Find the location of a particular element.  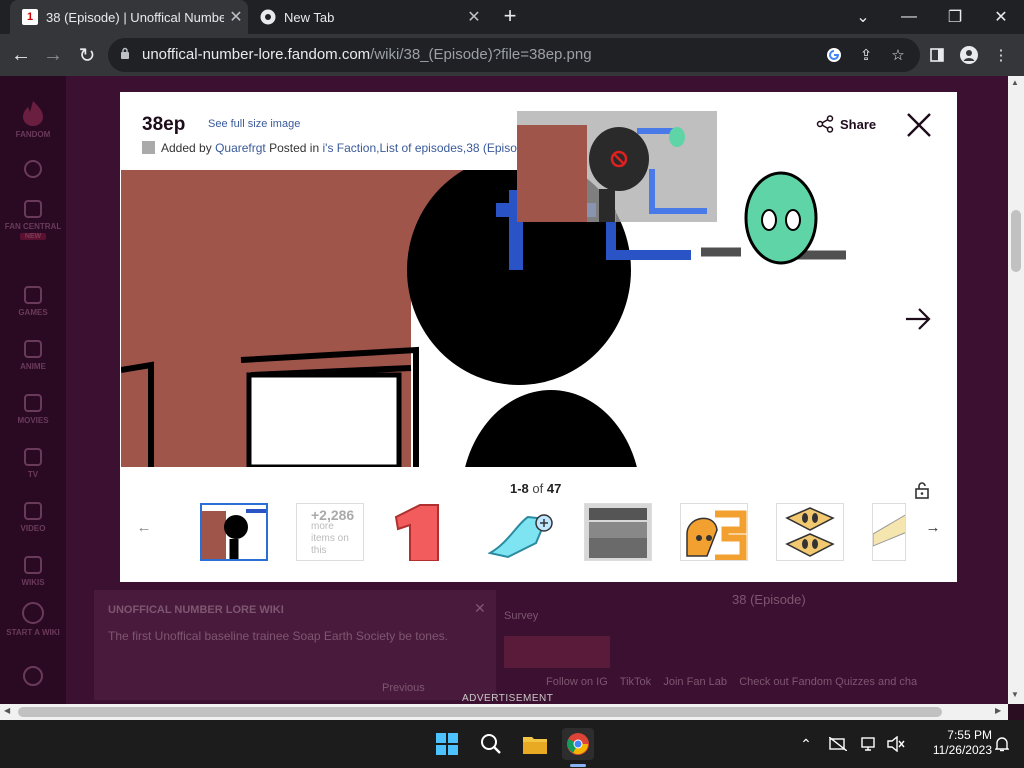

related-page-caption: 38 (Episode) is located at coordinates (769, 599).